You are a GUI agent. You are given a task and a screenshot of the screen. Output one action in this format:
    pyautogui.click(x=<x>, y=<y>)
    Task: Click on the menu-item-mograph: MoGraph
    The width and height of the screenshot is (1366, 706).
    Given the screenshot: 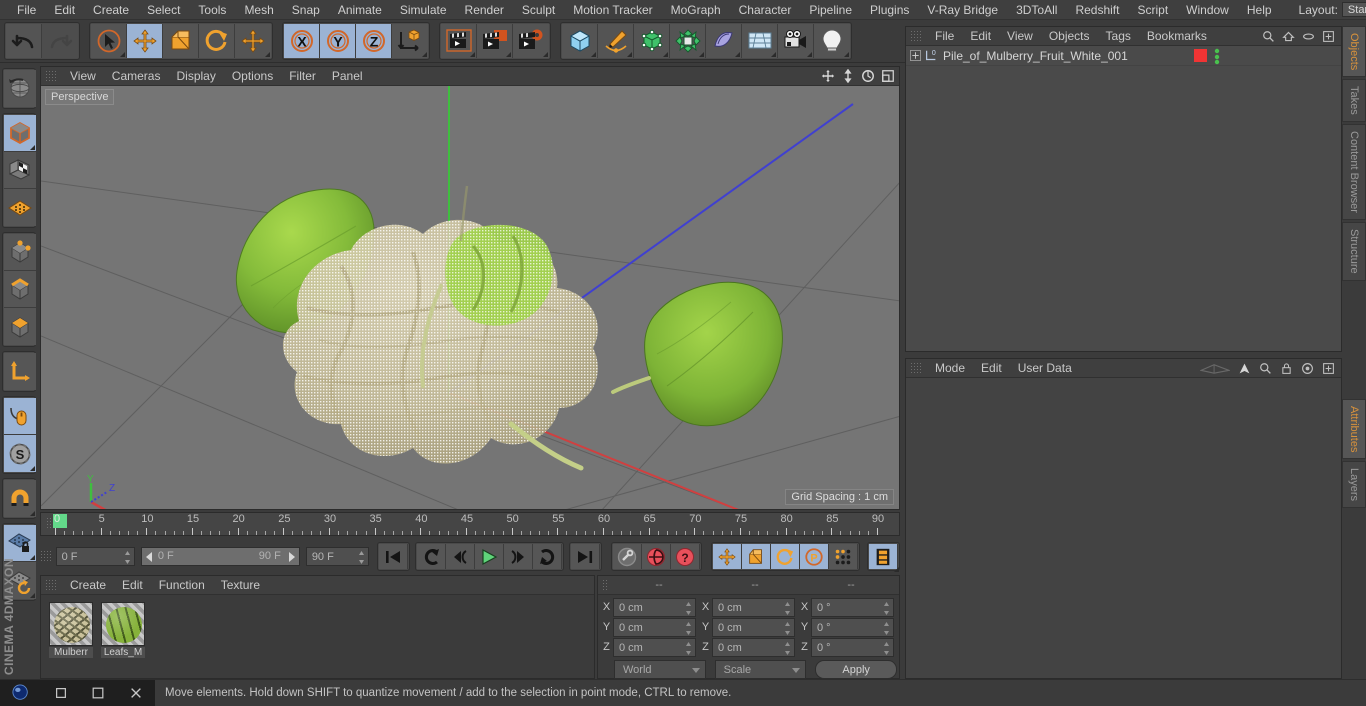 What is the action you would take?
    pyautogui.click(x=696, y=10)
    